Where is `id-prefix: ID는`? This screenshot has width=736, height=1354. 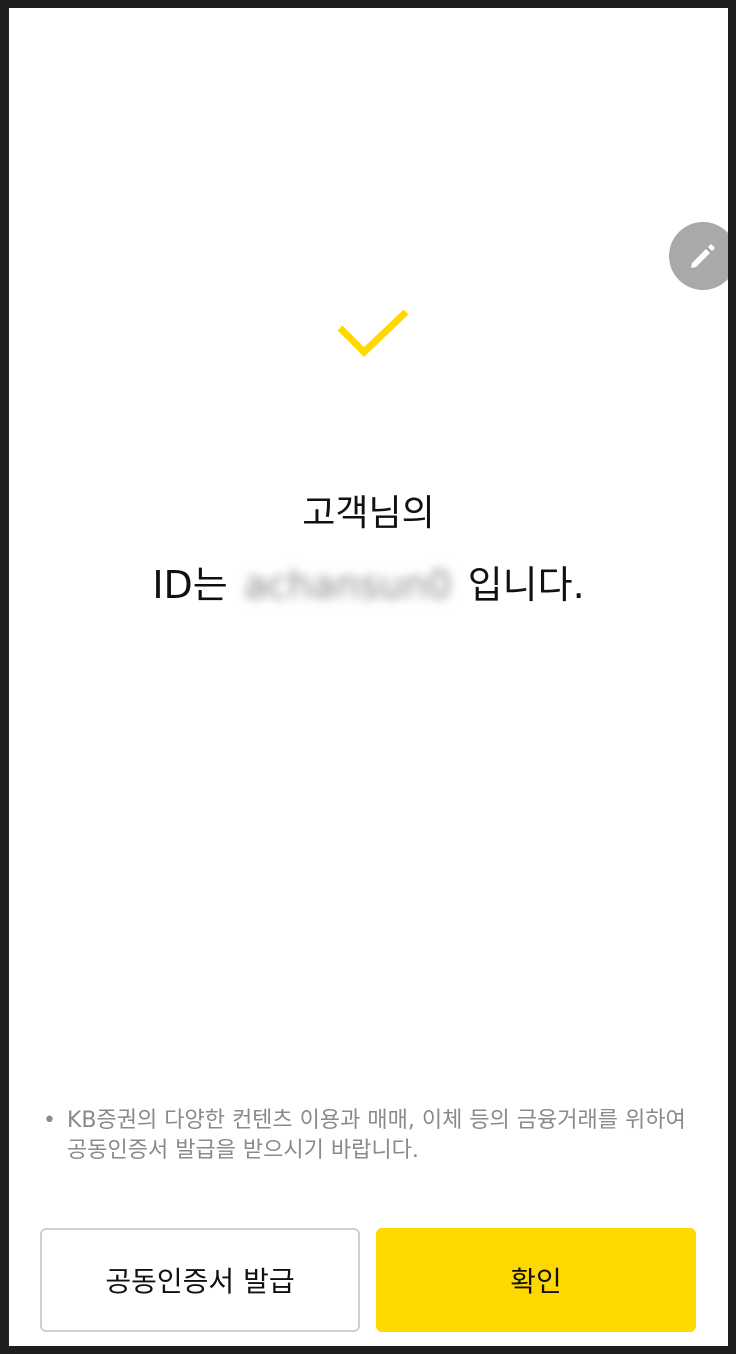
id-prefix: ID는 is located at coordinates (190, 585).